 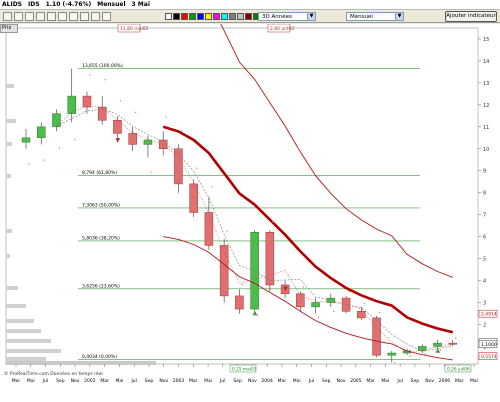 What do you see at coordinates (375, 16) in the screenshot?
I see `timeframe-select: Mensuel ▼` at bounding box center [375, 16].